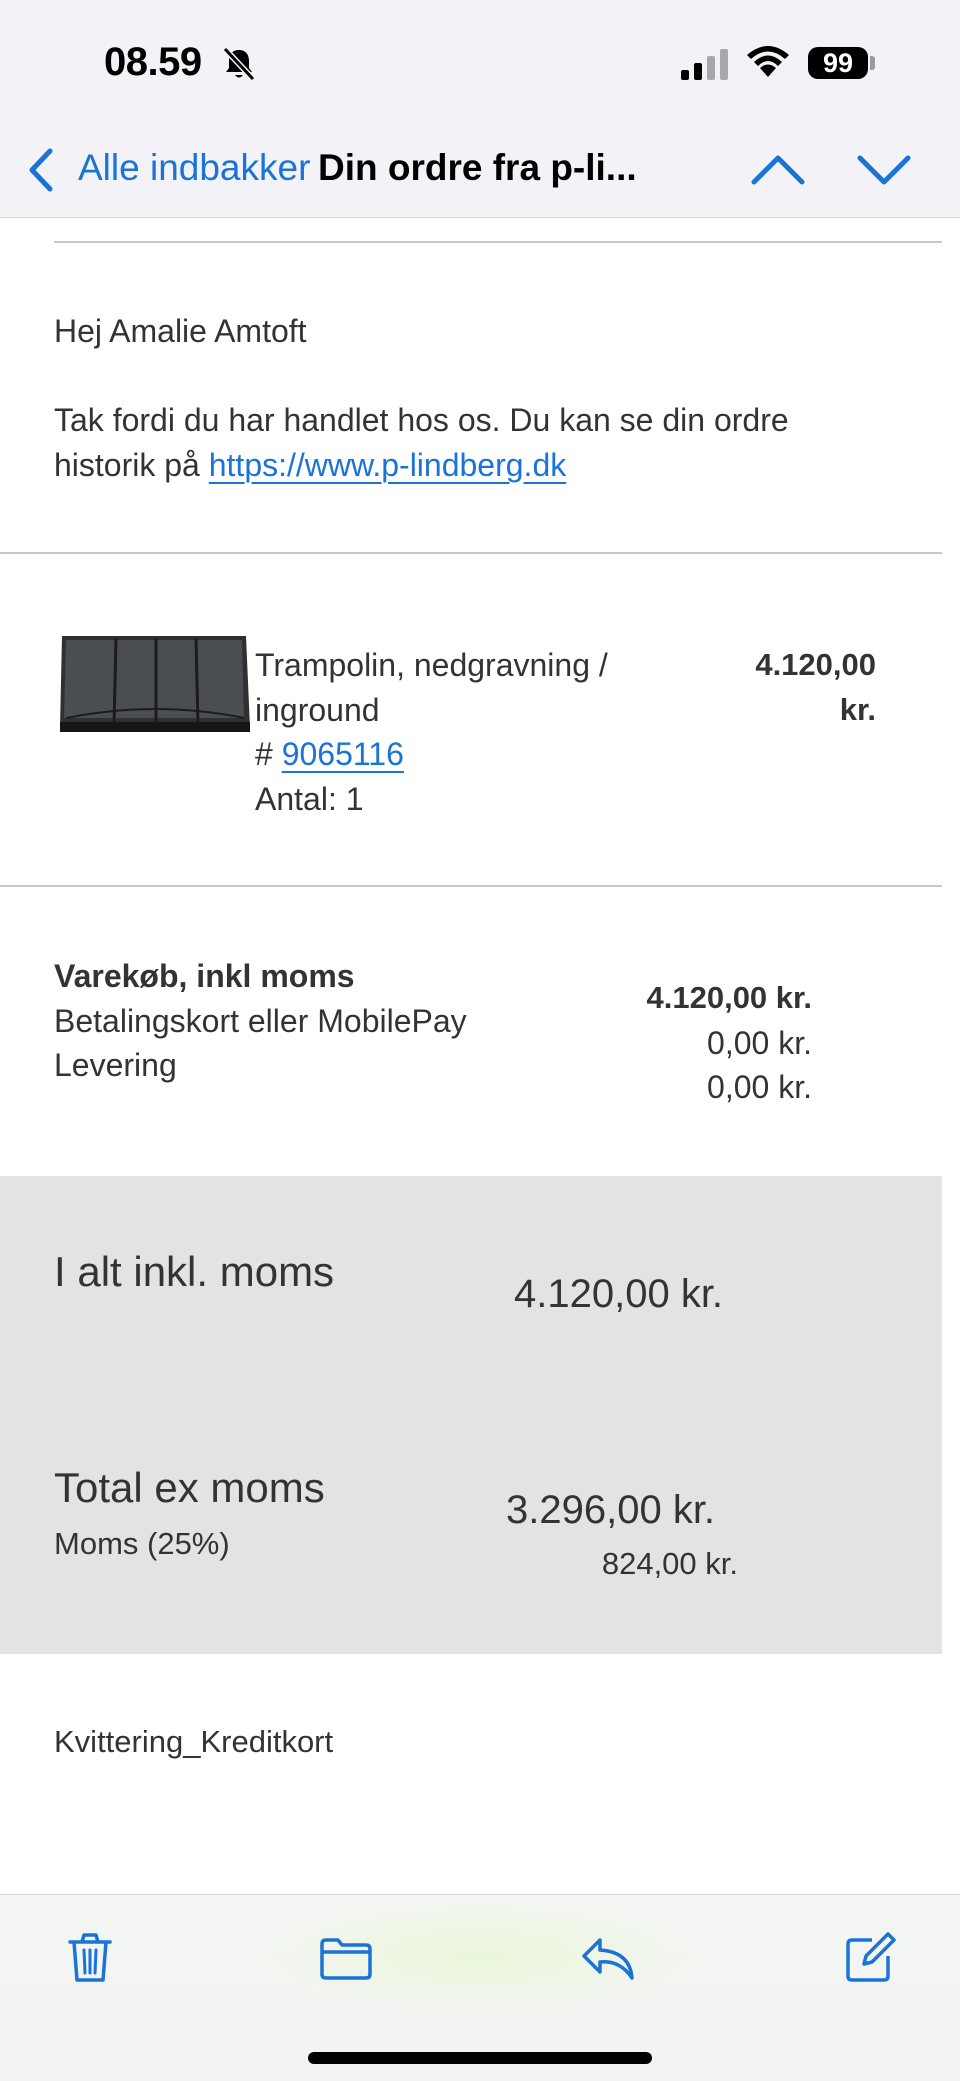 Image resolution: width=960 pixels, height=2081 pixels. I want to click on total-incl-label: I alt inkl. moms, so click(194, 1271).